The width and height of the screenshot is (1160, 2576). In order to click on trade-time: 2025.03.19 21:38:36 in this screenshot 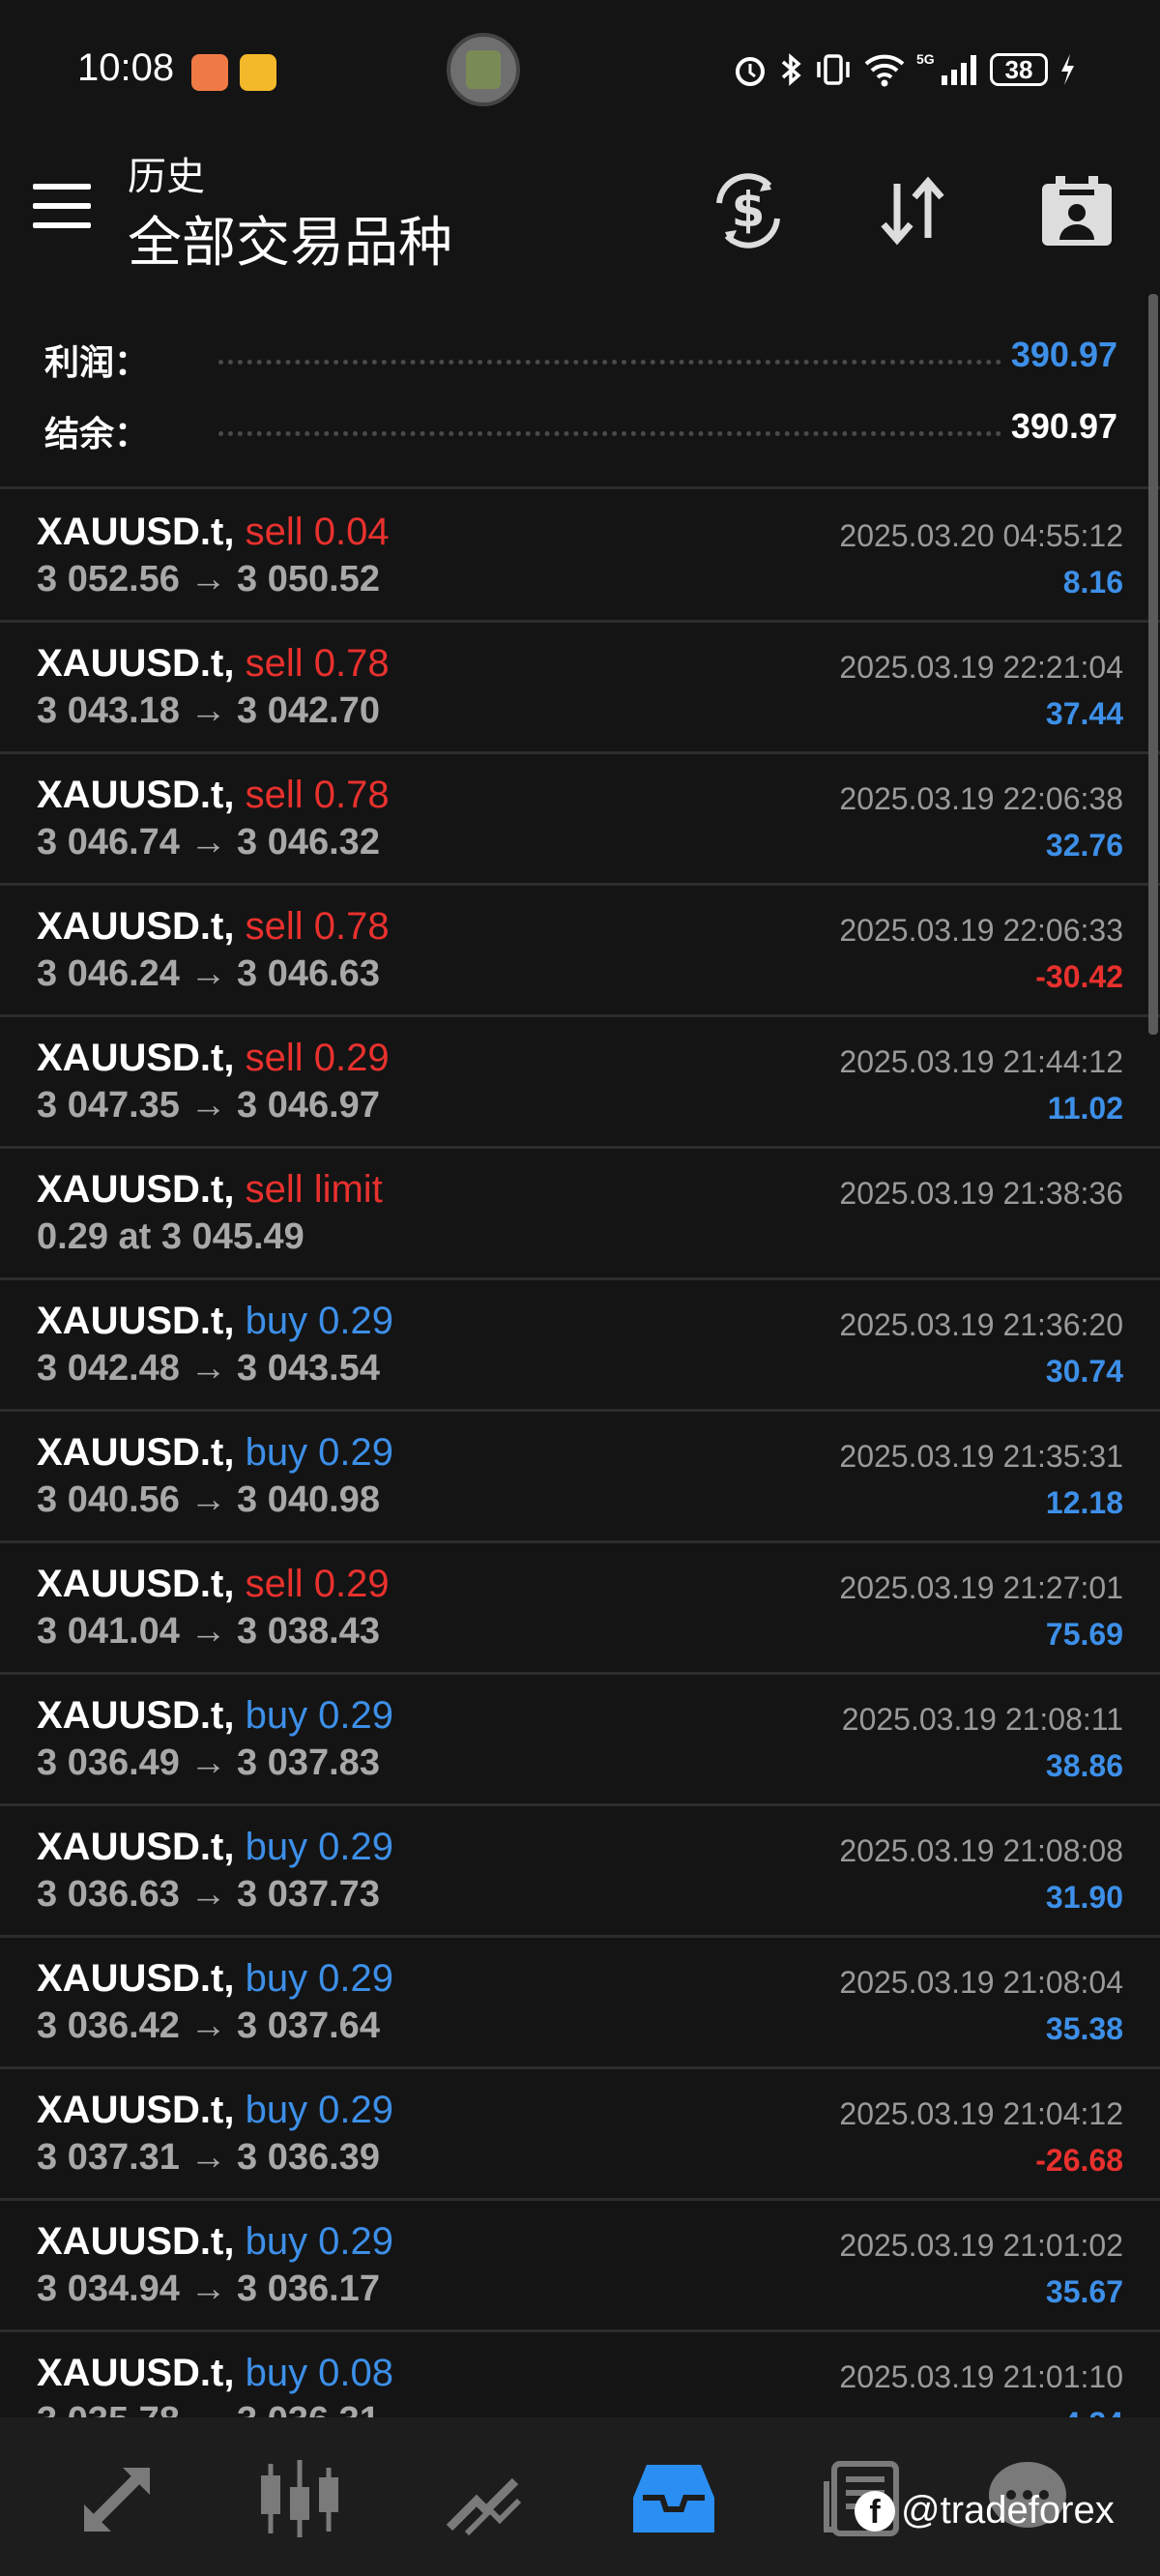, I will do `click(981, 1193)`.